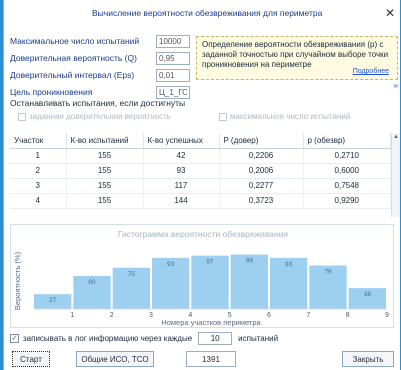 The height and width of the screenshot is (370, 401). I want to click on x-tick-label: 5, so click(230, 315).